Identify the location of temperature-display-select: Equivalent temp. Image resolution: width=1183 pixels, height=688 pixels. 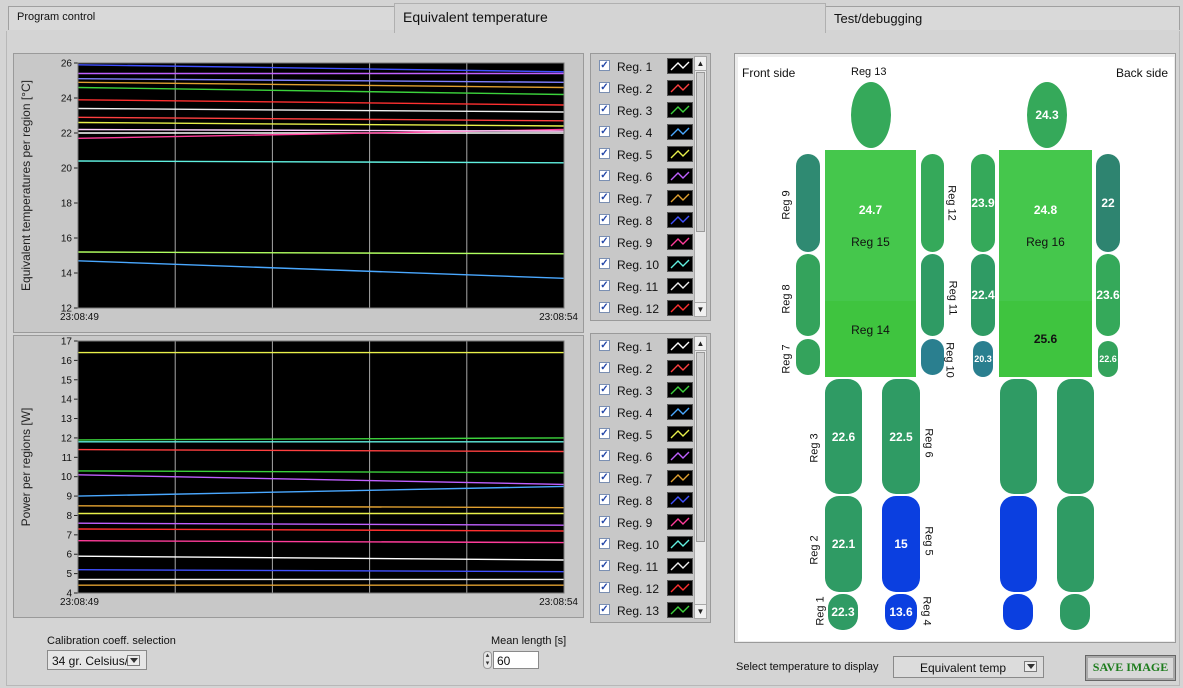
(968, 667).